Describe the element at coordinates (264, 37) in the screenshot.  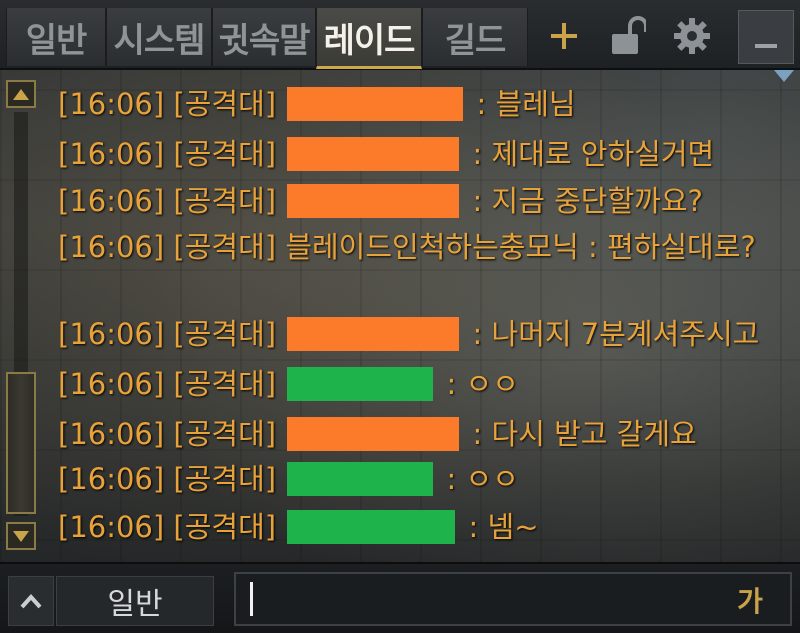
I see `tab-whisper: 귓속말` at that location.